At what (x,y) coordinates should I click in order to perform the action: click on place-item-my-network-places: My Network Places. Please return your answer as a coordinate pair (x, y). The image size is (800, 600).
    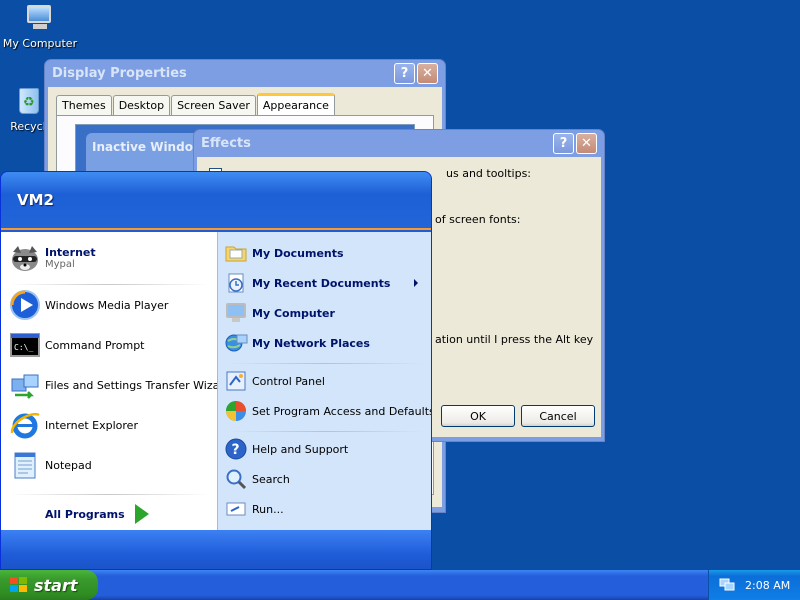
    Looking at the image, I should click on (297, 343).